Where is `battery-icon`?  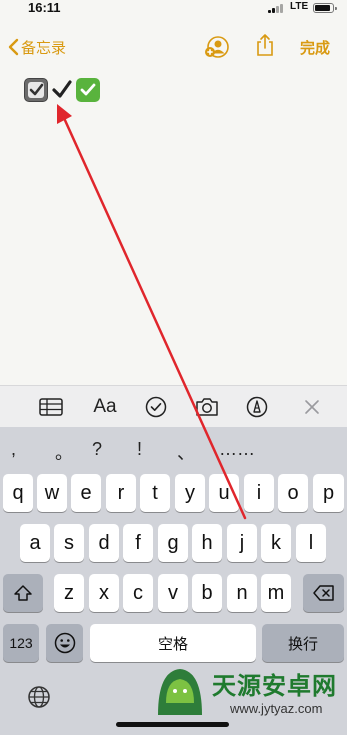
battery-icon is located at coordinates (325, 8).